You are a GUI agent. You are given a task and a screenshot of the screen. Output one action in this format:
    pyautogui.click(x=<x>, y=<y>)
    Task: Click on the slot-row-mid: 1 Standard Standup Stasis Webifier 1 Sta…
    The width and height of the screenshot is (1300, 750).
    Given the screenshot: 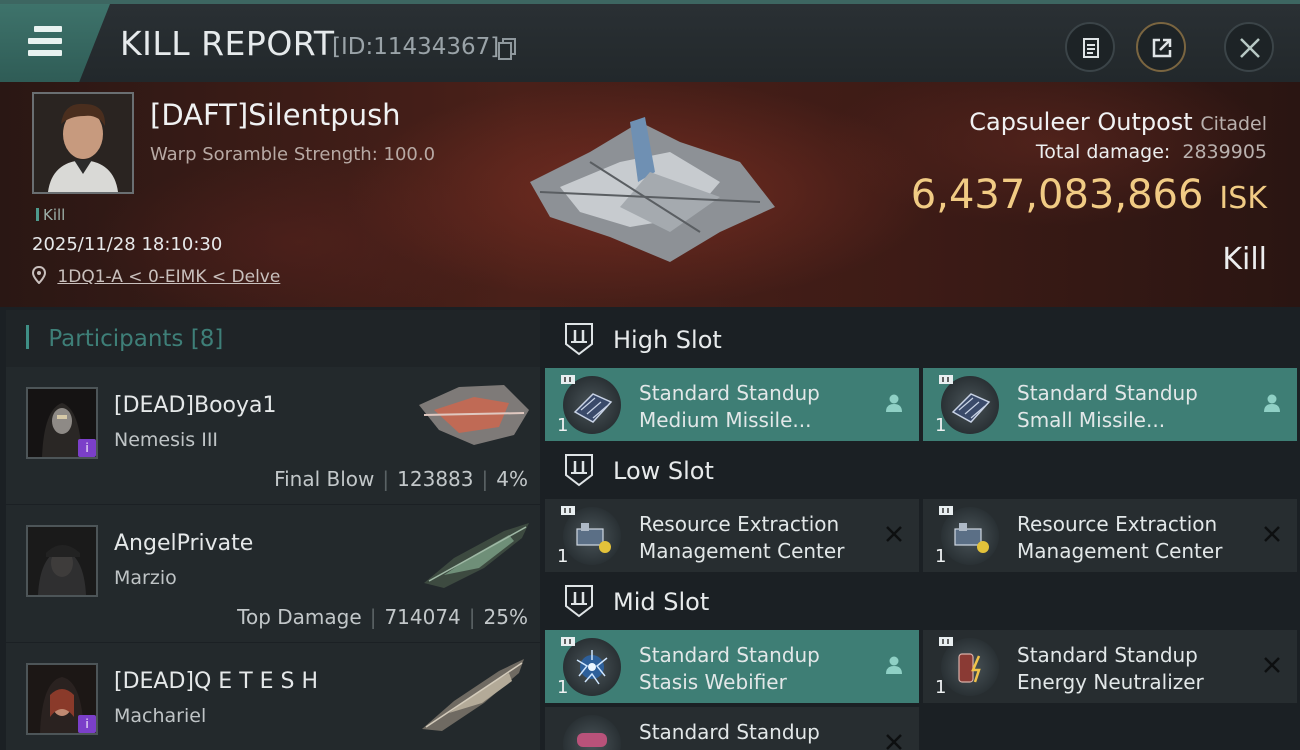 What is the action you would take?
    pyautogui.click(x=922, y=666)
    